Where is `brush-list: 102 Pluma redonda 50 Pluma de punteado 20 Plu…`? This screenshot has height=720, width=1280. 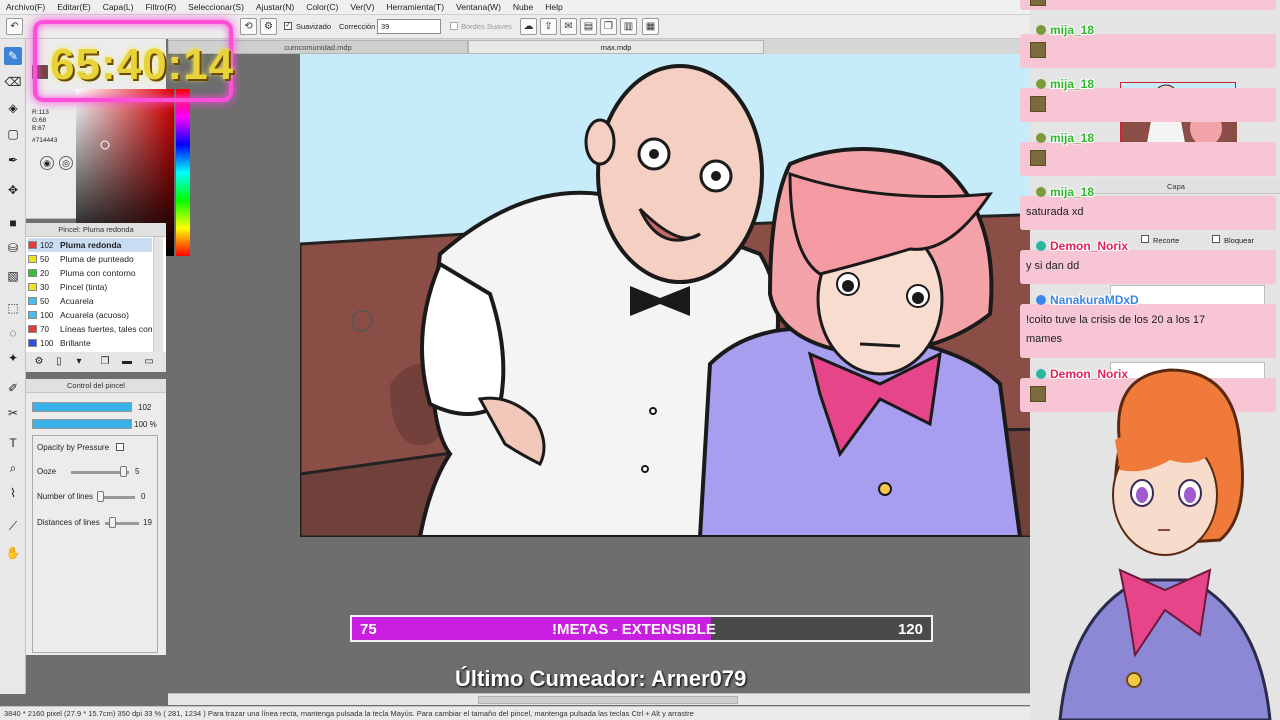
brush-list: 102 Pluma redonda 50 Pluma de punteado 20 Plu… is located at coordinates (96, 294).